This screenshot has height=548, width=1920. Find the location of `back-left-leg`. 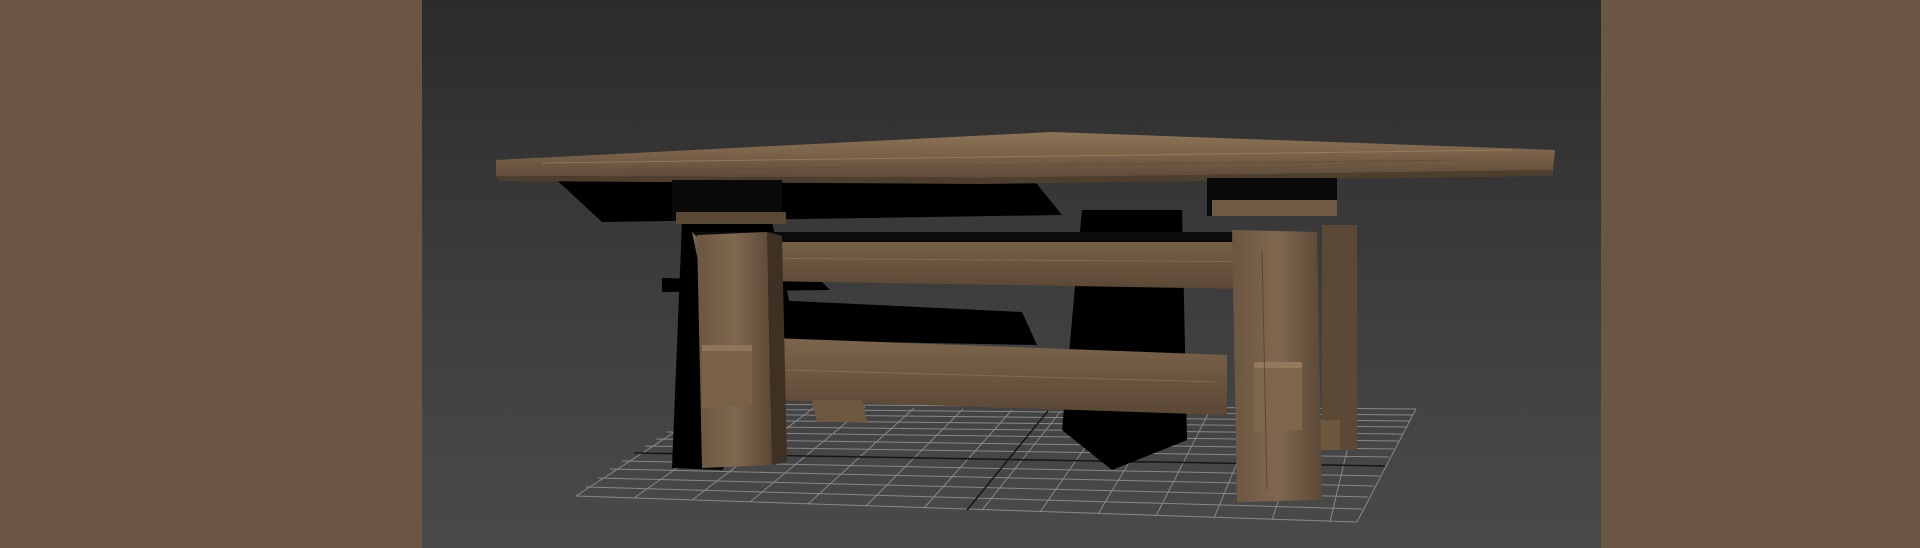

back-left-leg is located at coordinates (839, 411).